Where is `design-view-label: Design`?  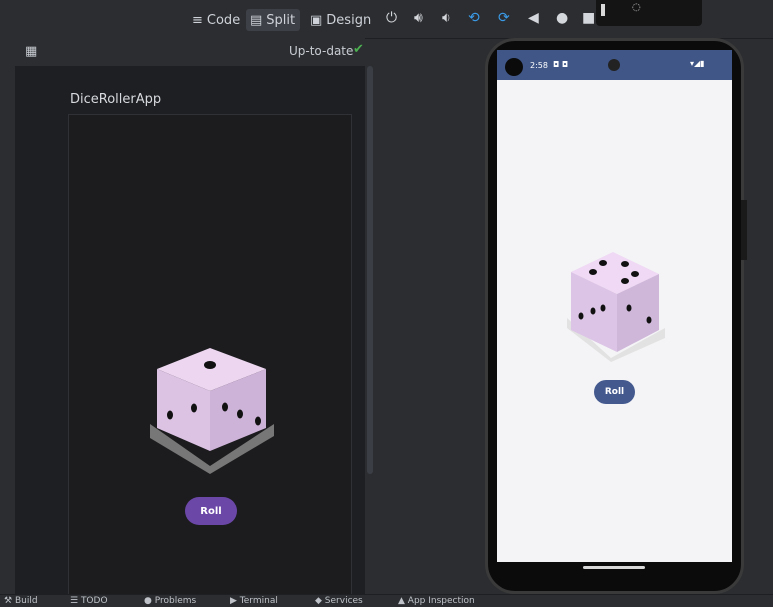
design-view-label: Design is located at coordinates (349, 20).